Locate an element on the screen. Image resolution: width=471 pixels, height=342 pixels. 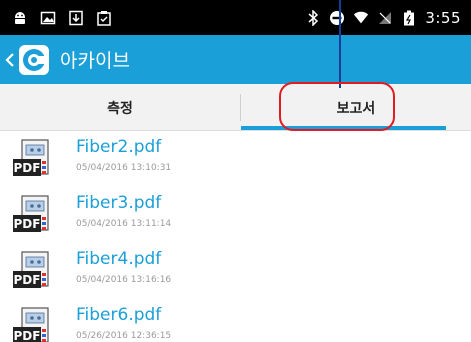
list-item: PDF Fiber6.pdf 05/26/2016 12:36:15 is located at coordinates (235, 320).